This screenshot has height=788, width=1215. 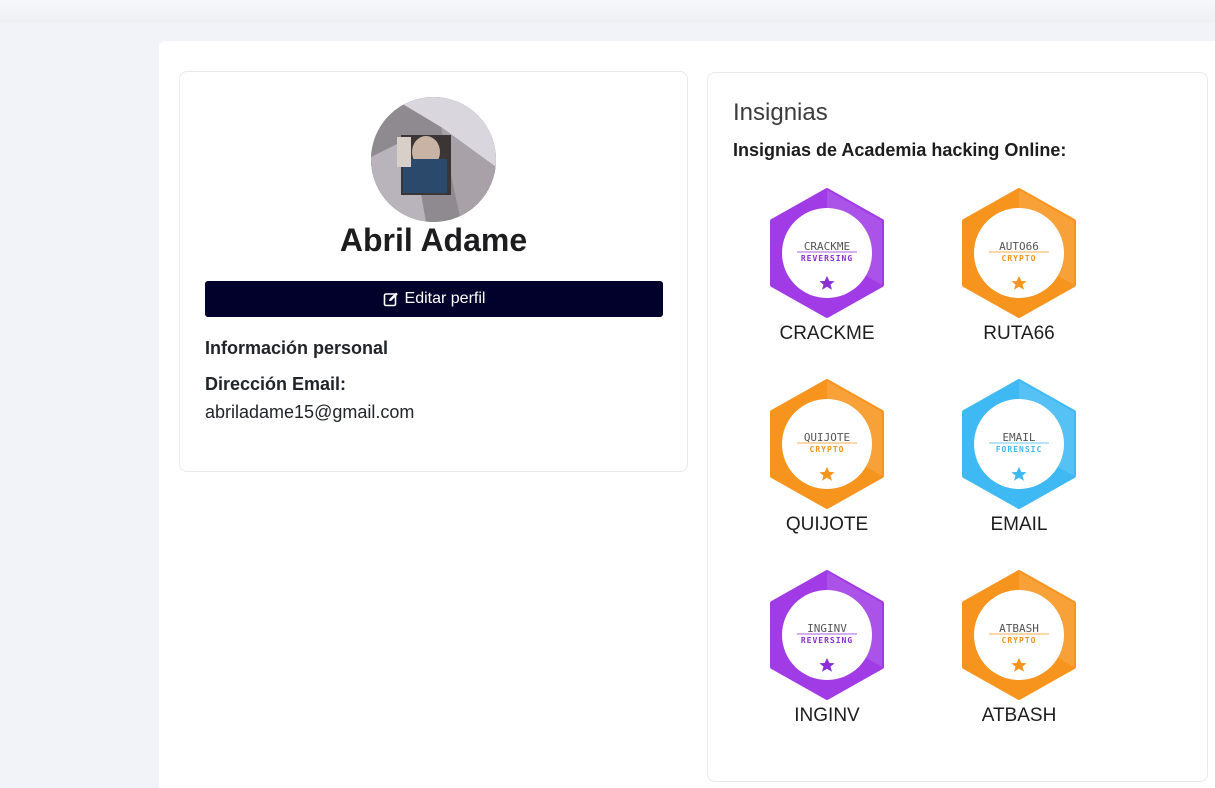 I want to click on edit-profile-button: Editar perfil, so click(x=434, y=299).